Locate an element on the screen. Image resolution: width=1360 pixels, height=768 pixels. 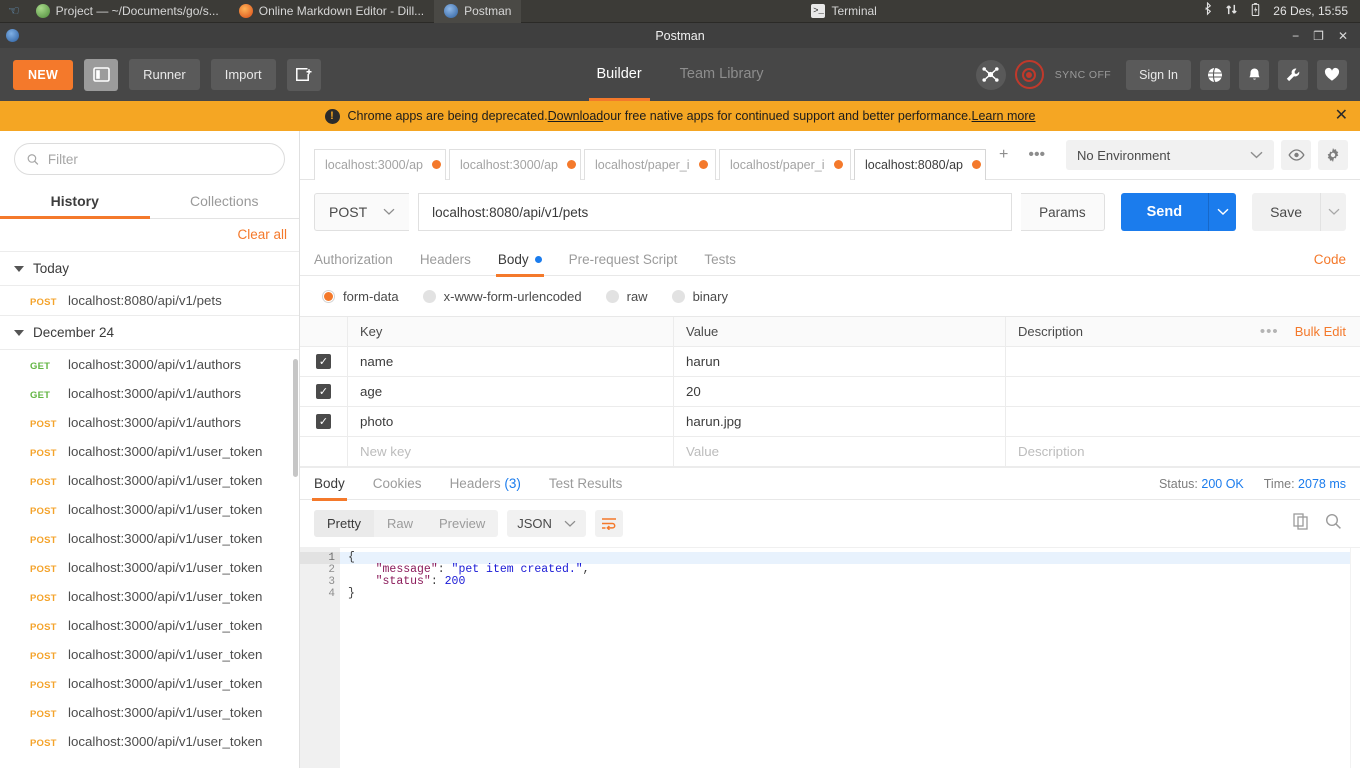
request-section-tab-body: Body is located at coordinates (519, 260).